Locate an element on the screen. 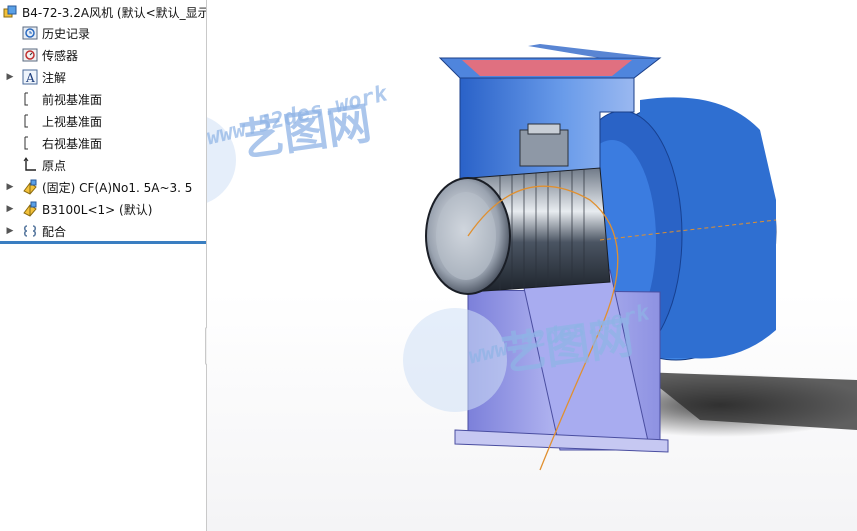 The image size is (857, 531). tree-item-label: 注解 is located at coordinates (54, 77).